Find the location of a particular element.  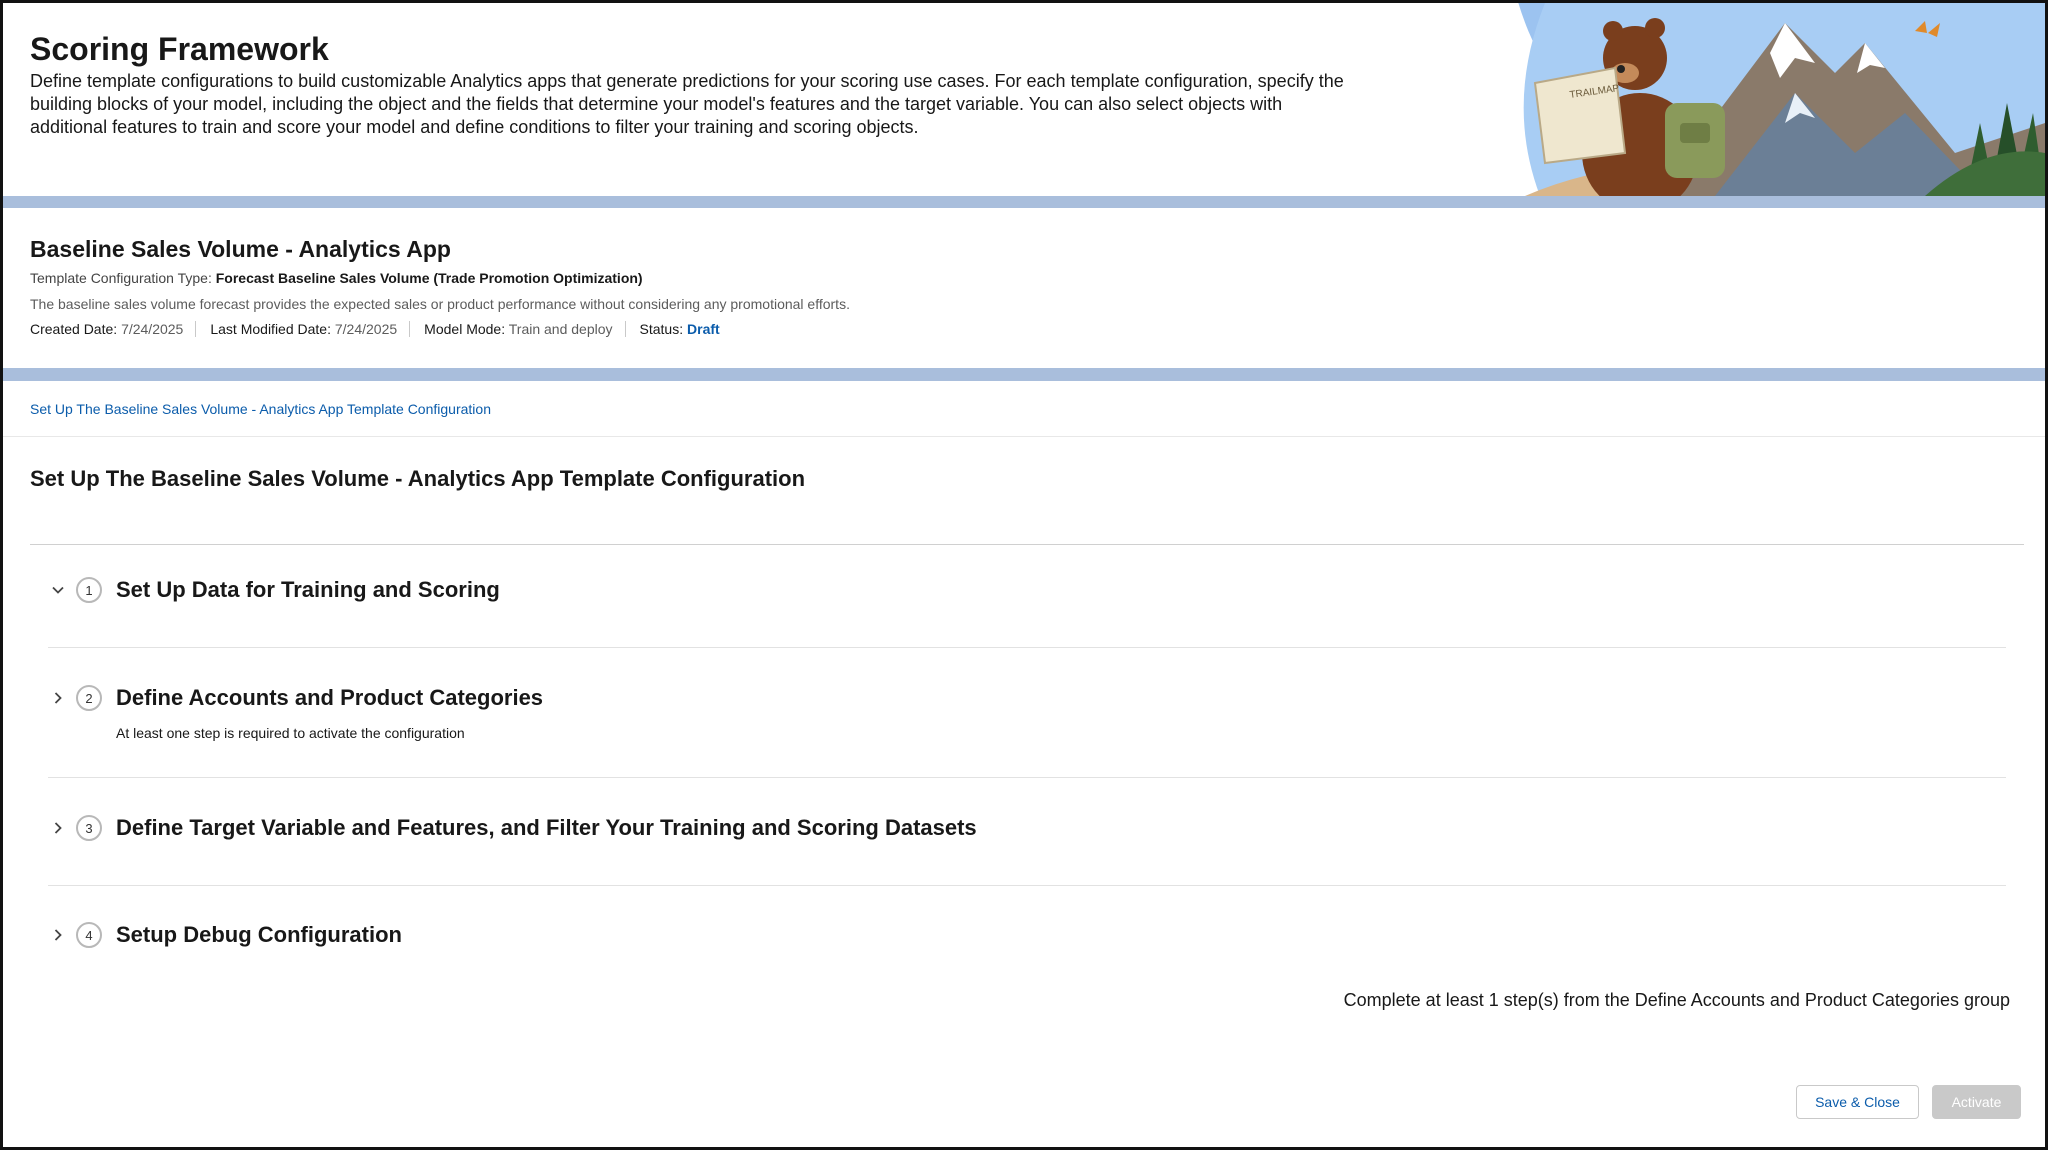

step-title: Define Accounts and Product Categories is located at coordinates (329, 698).